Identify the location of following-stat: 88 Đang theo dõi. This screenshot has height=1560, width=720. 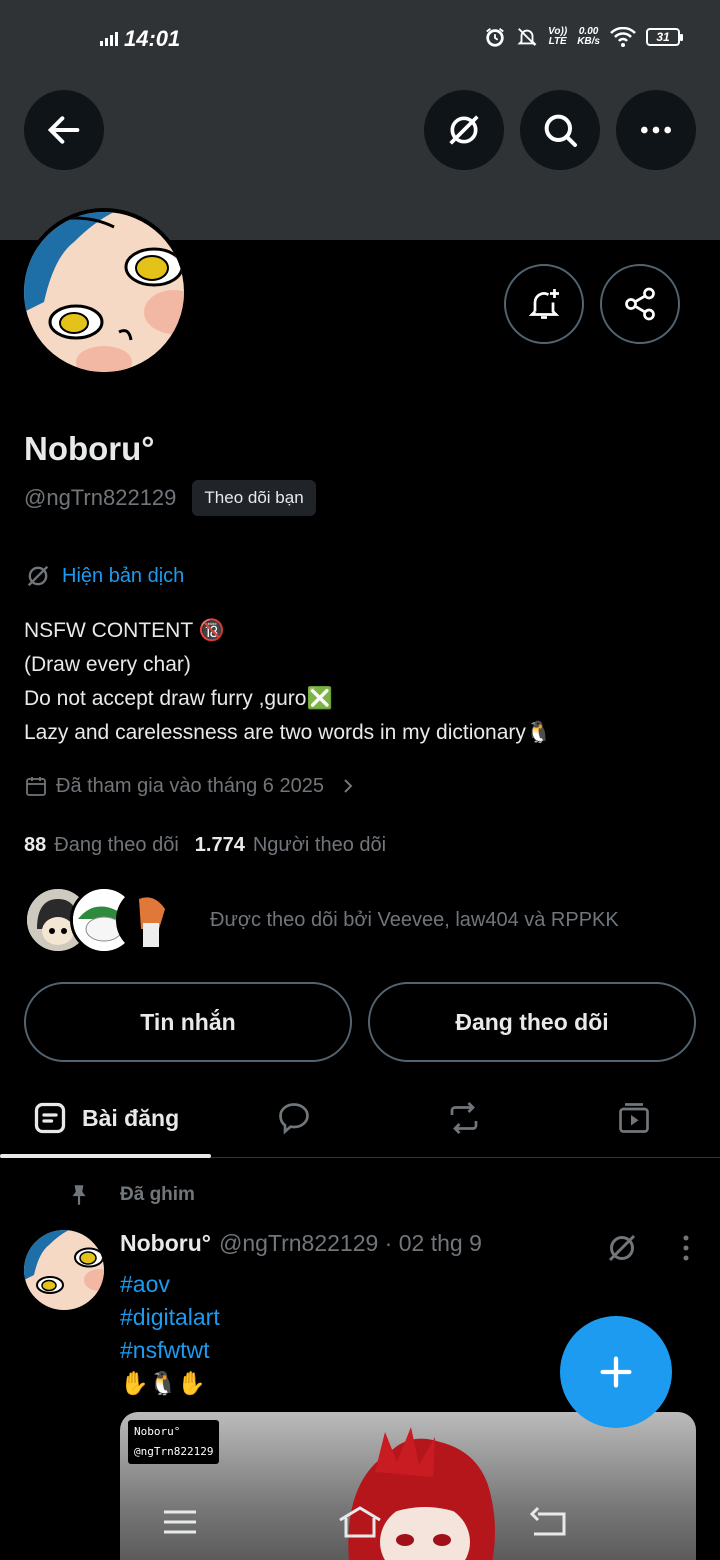
(101, 845).